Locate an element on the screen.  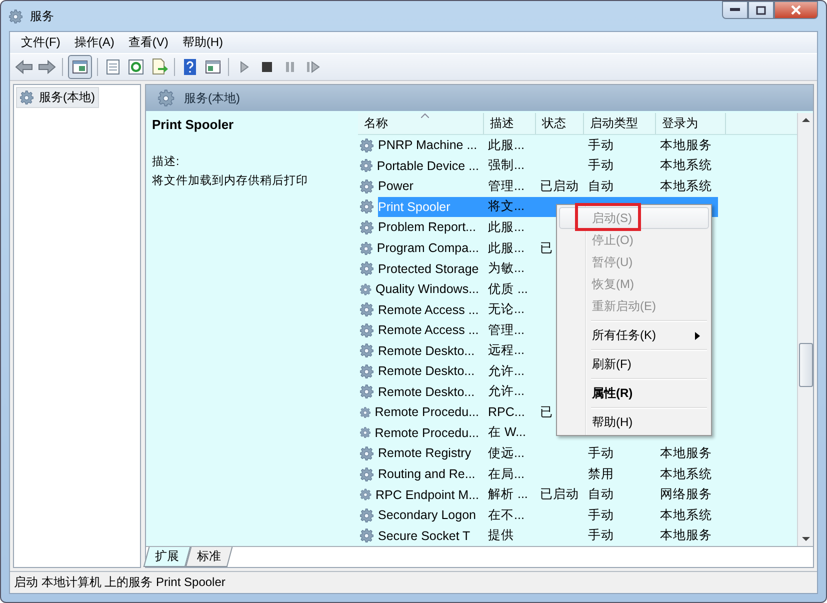
menu-item: 操作(A) is located at coordinates (94, 42).